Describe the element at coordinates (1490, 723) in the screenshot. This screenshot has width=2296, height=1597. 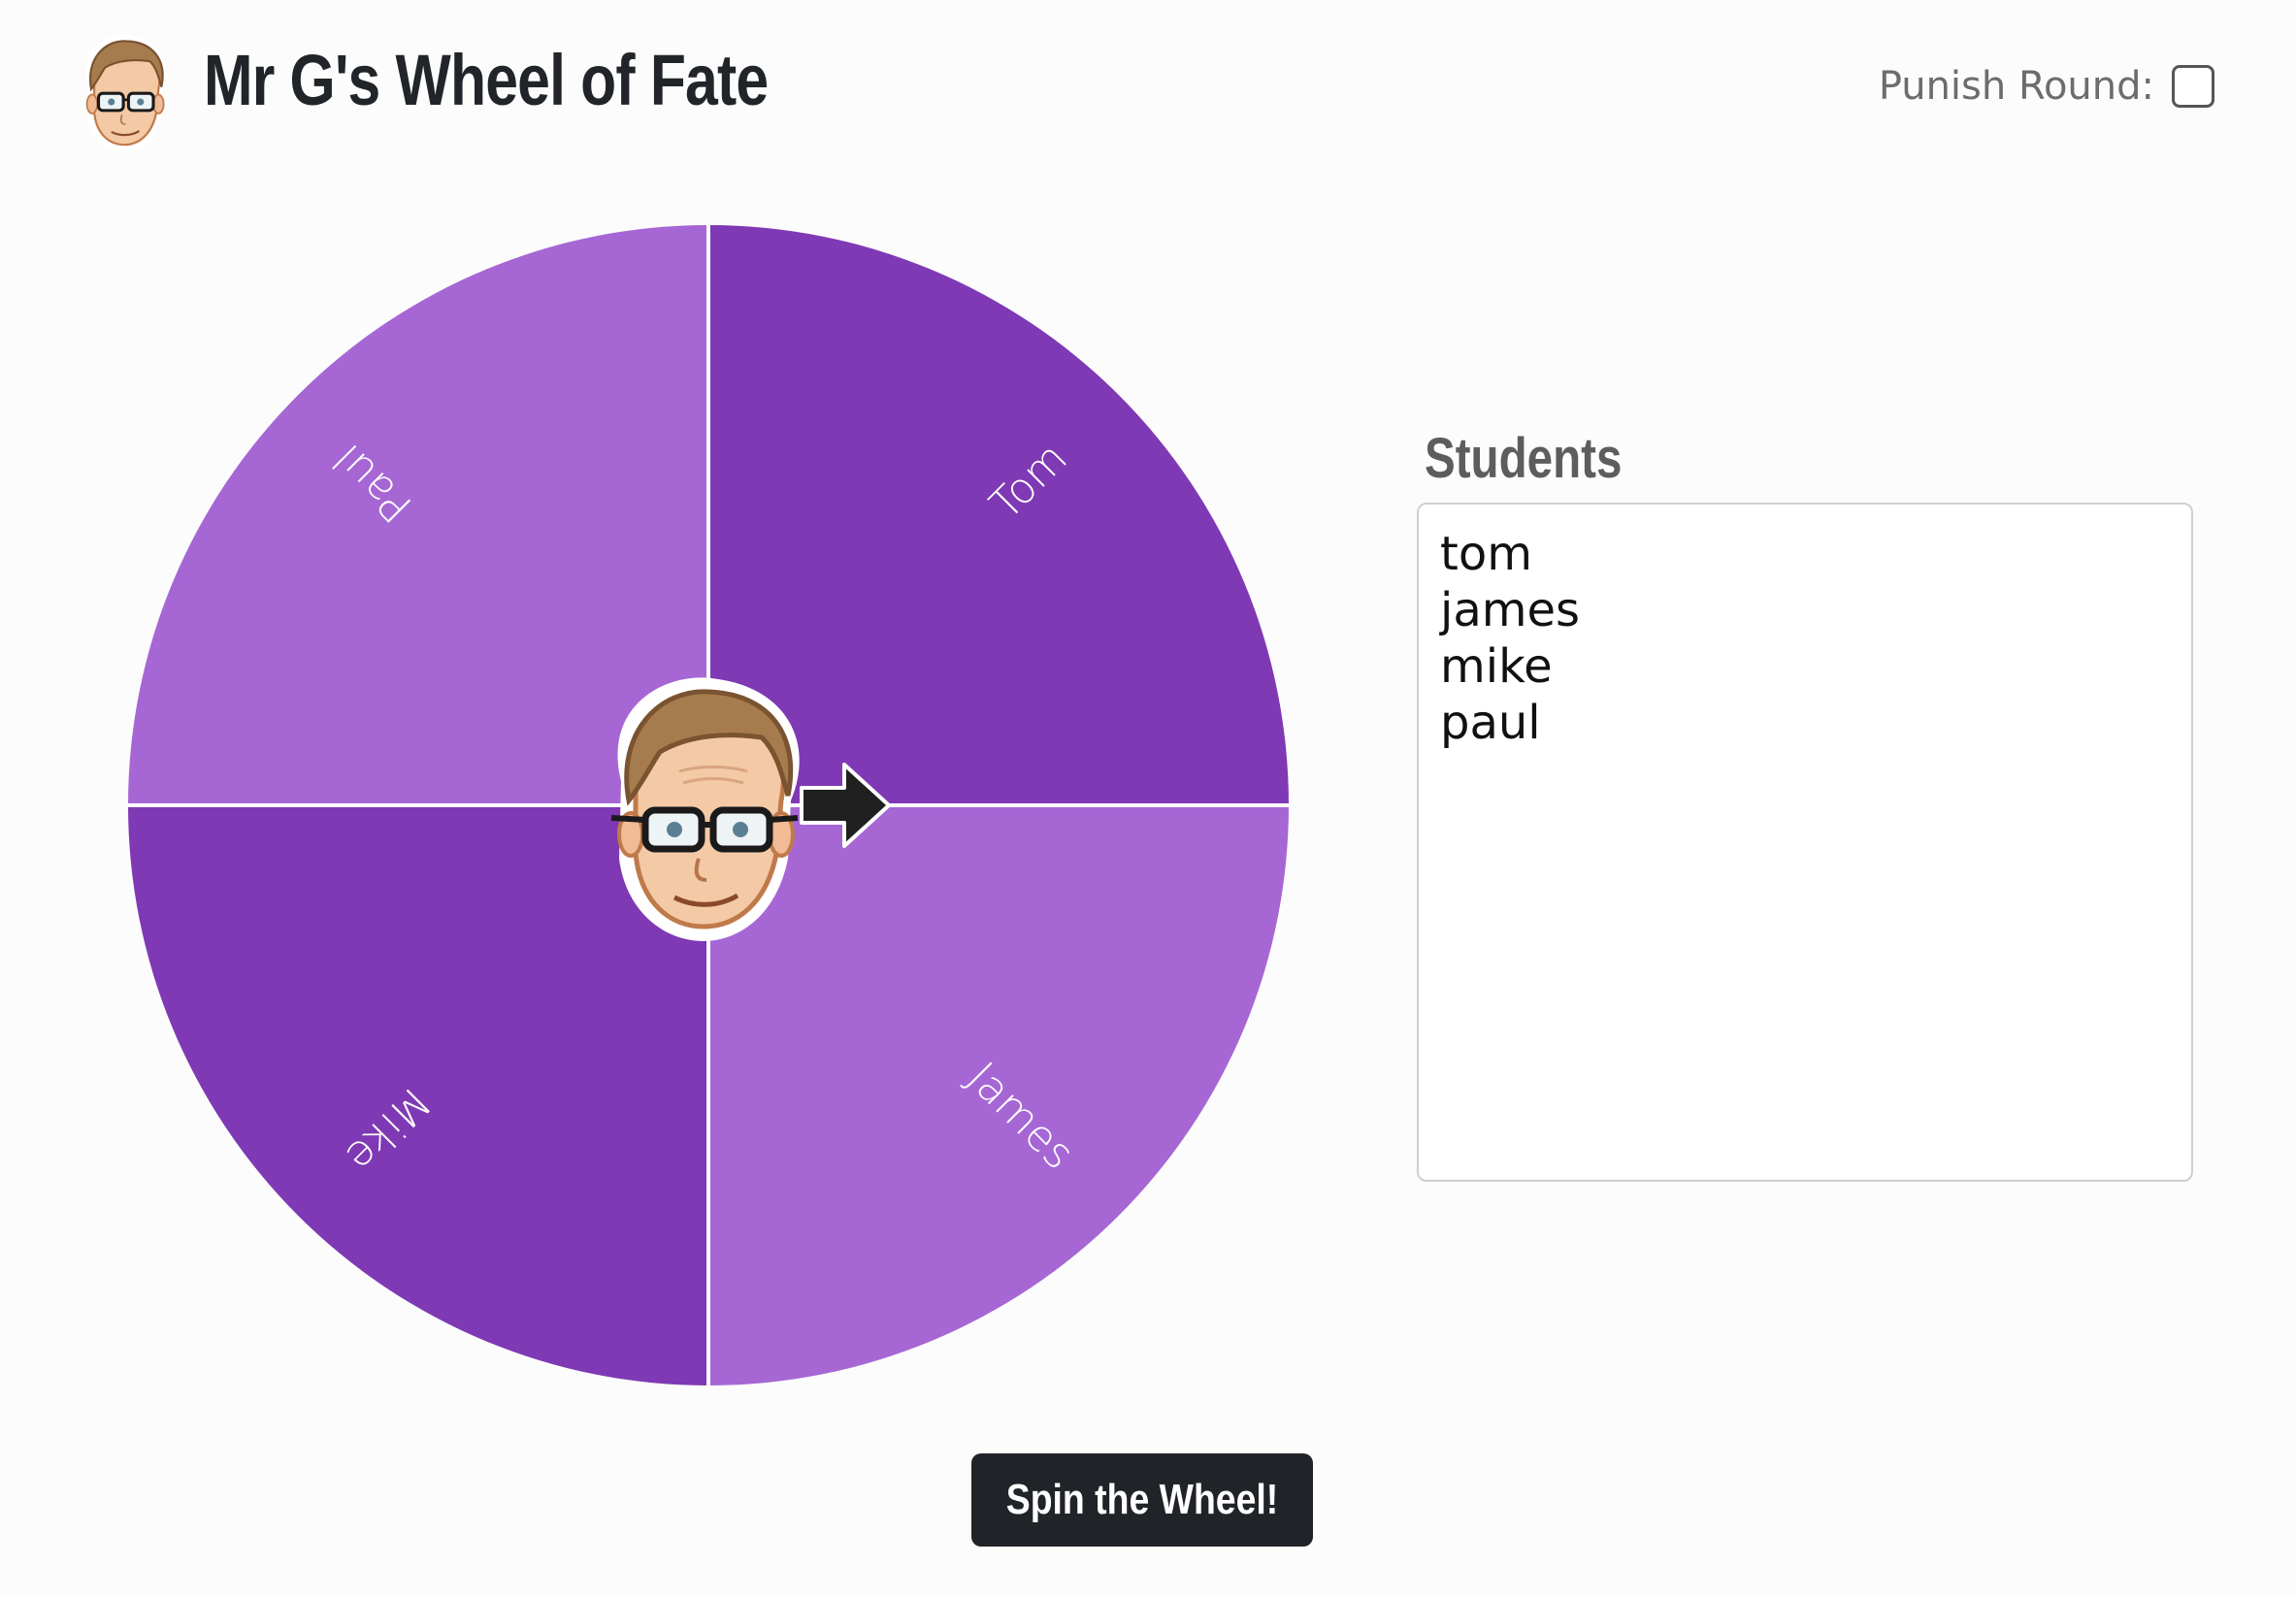
I see `student-name: paul` at that location.